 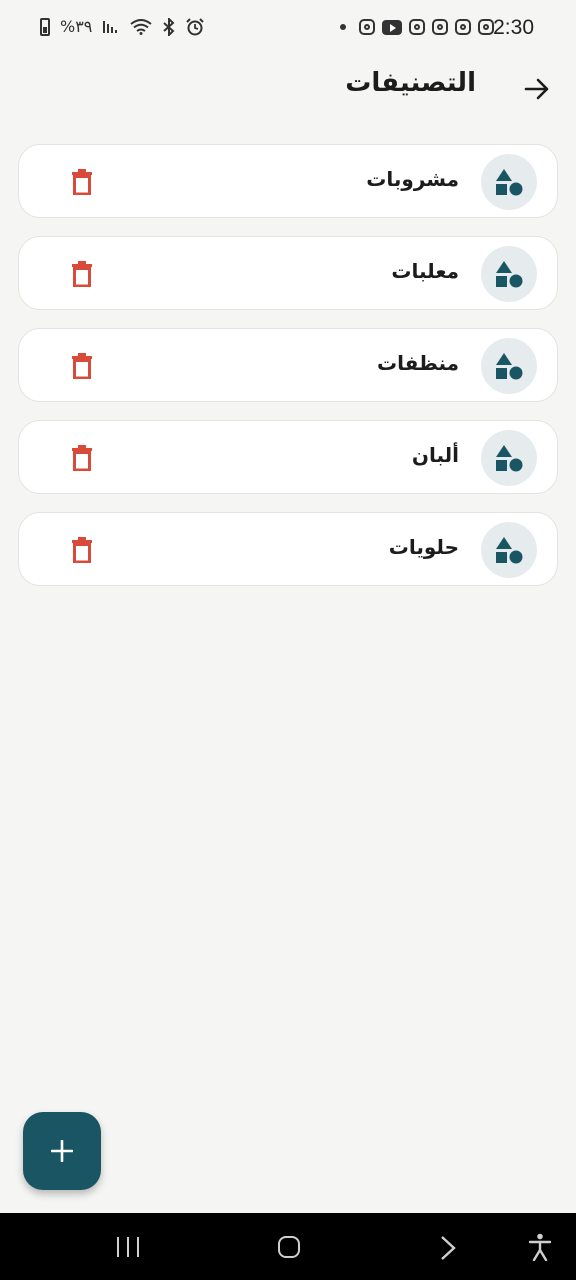 I want to click on arrow-right-icon, so click(x=536, y=89).